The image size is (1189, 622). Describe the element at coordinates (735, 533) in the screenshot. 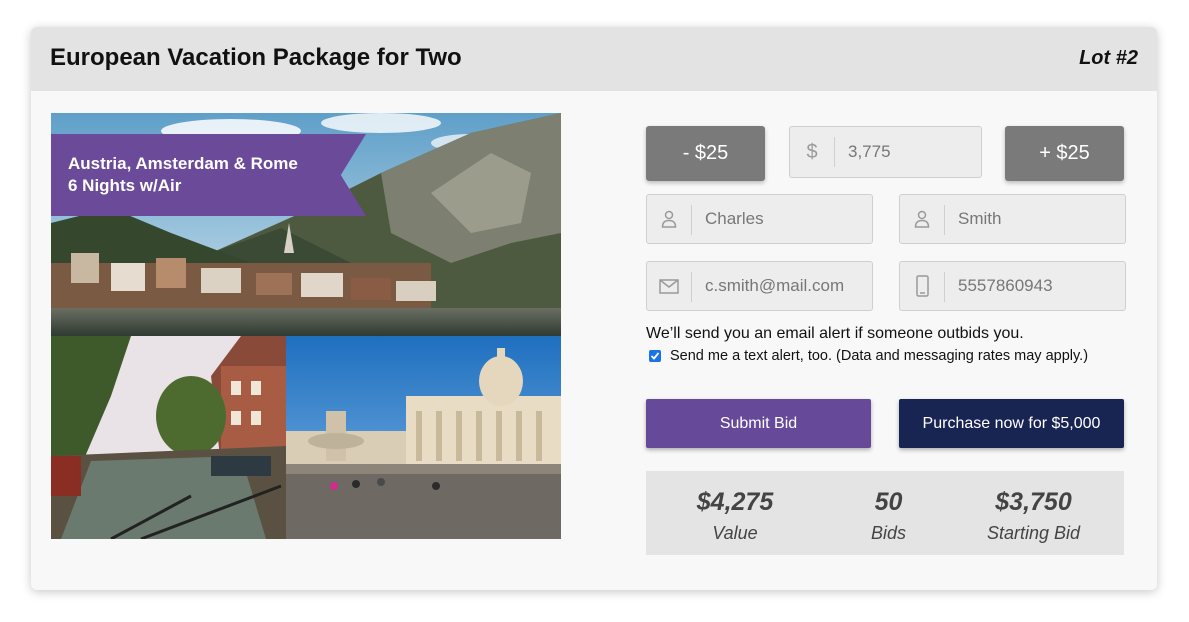

I see `stat-label: Value` at that location.